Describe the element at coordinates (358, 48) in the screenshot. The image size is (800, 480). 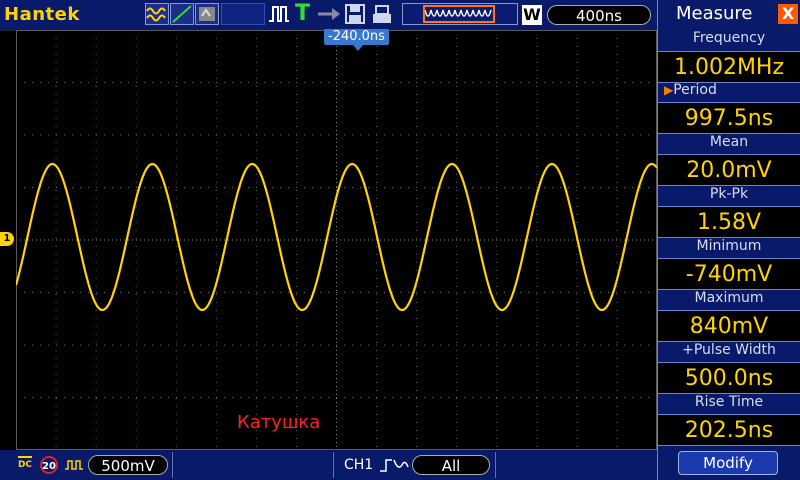
I see `trigger-position-marker` at that location.